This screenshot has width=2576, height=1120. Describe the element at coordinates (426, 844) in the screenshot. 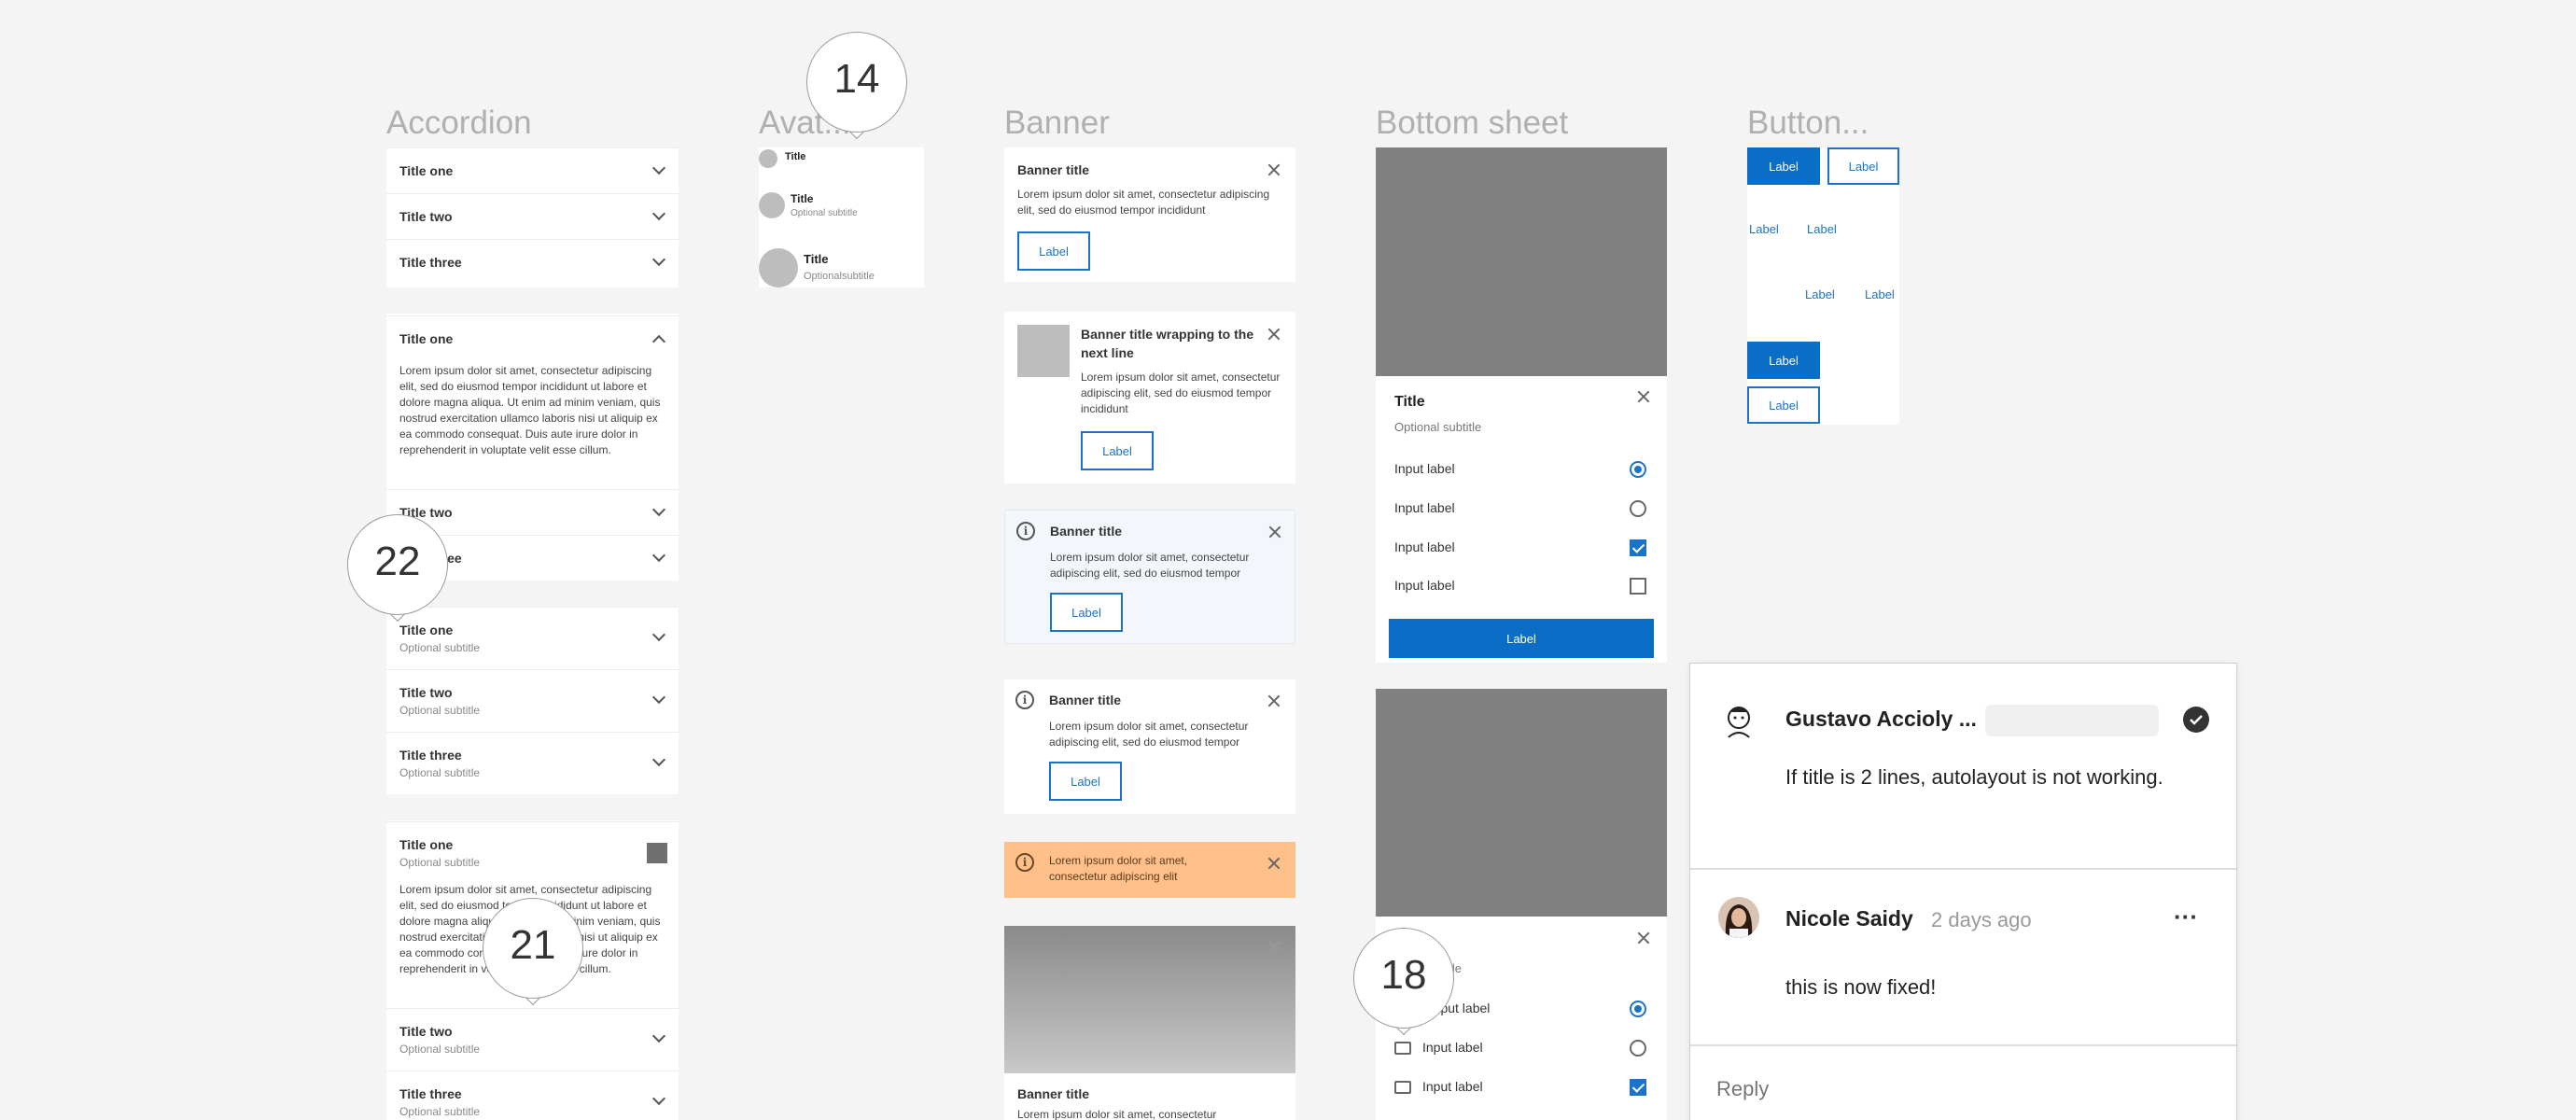

I see `accordion-item-title: Title one` at that location.